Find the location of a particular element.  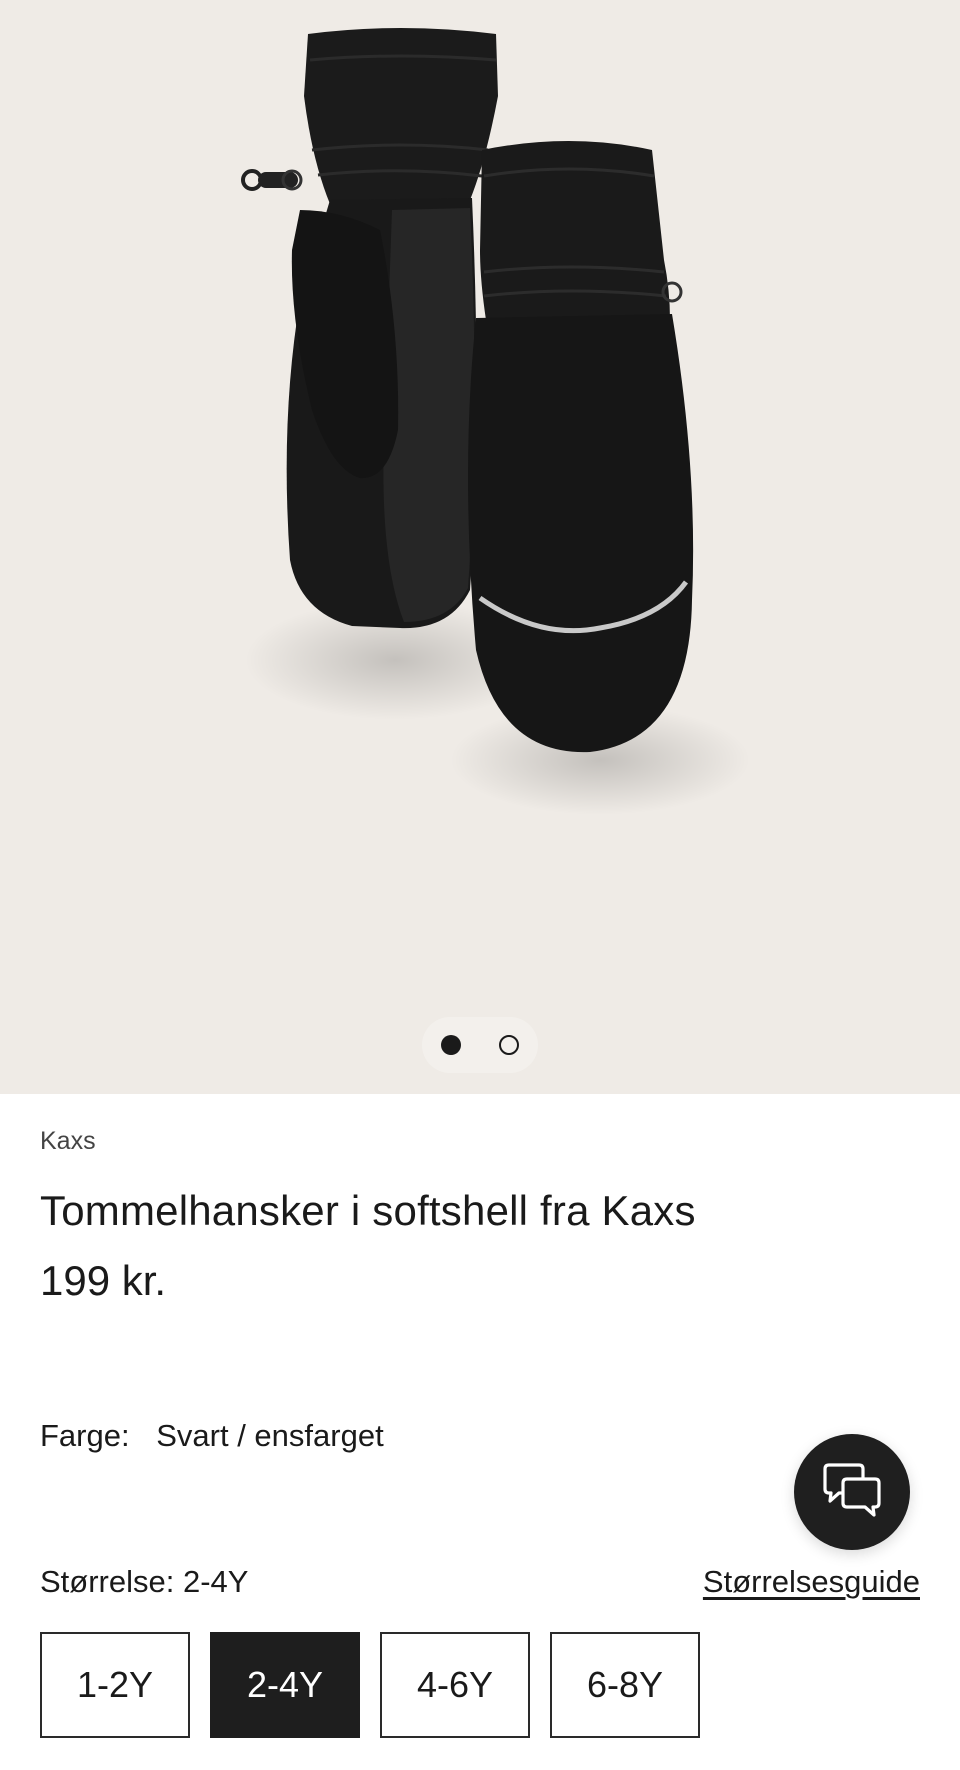

left-mitten is located at coordinates (369, 328).